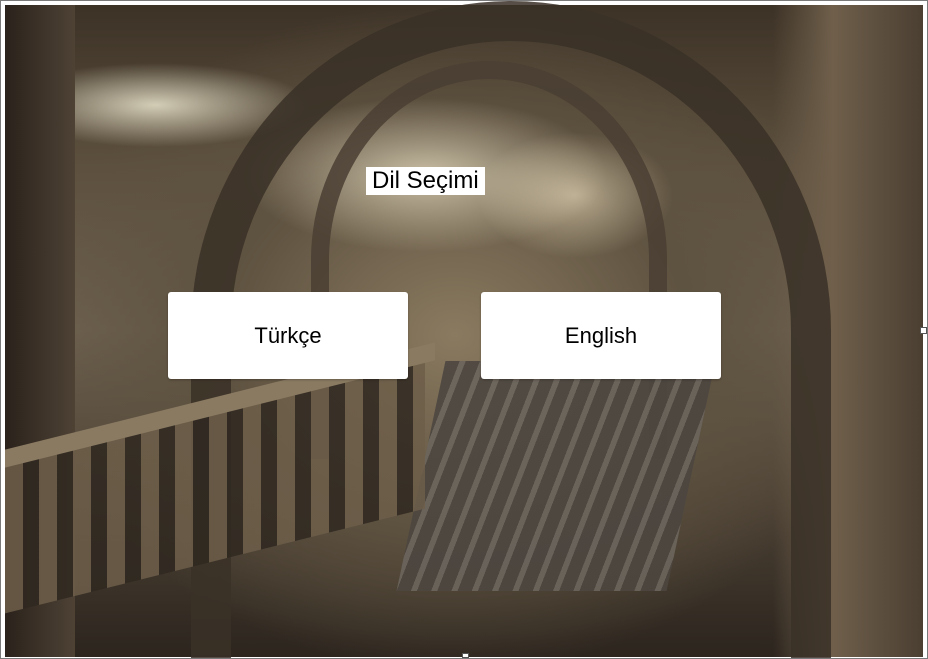 Image resolution: width=928 pixels, height=659 pixels. What do you see at coordinates (556, 476) in the screenshot?
I see `background-staircase` at bounding box center [556, 476].